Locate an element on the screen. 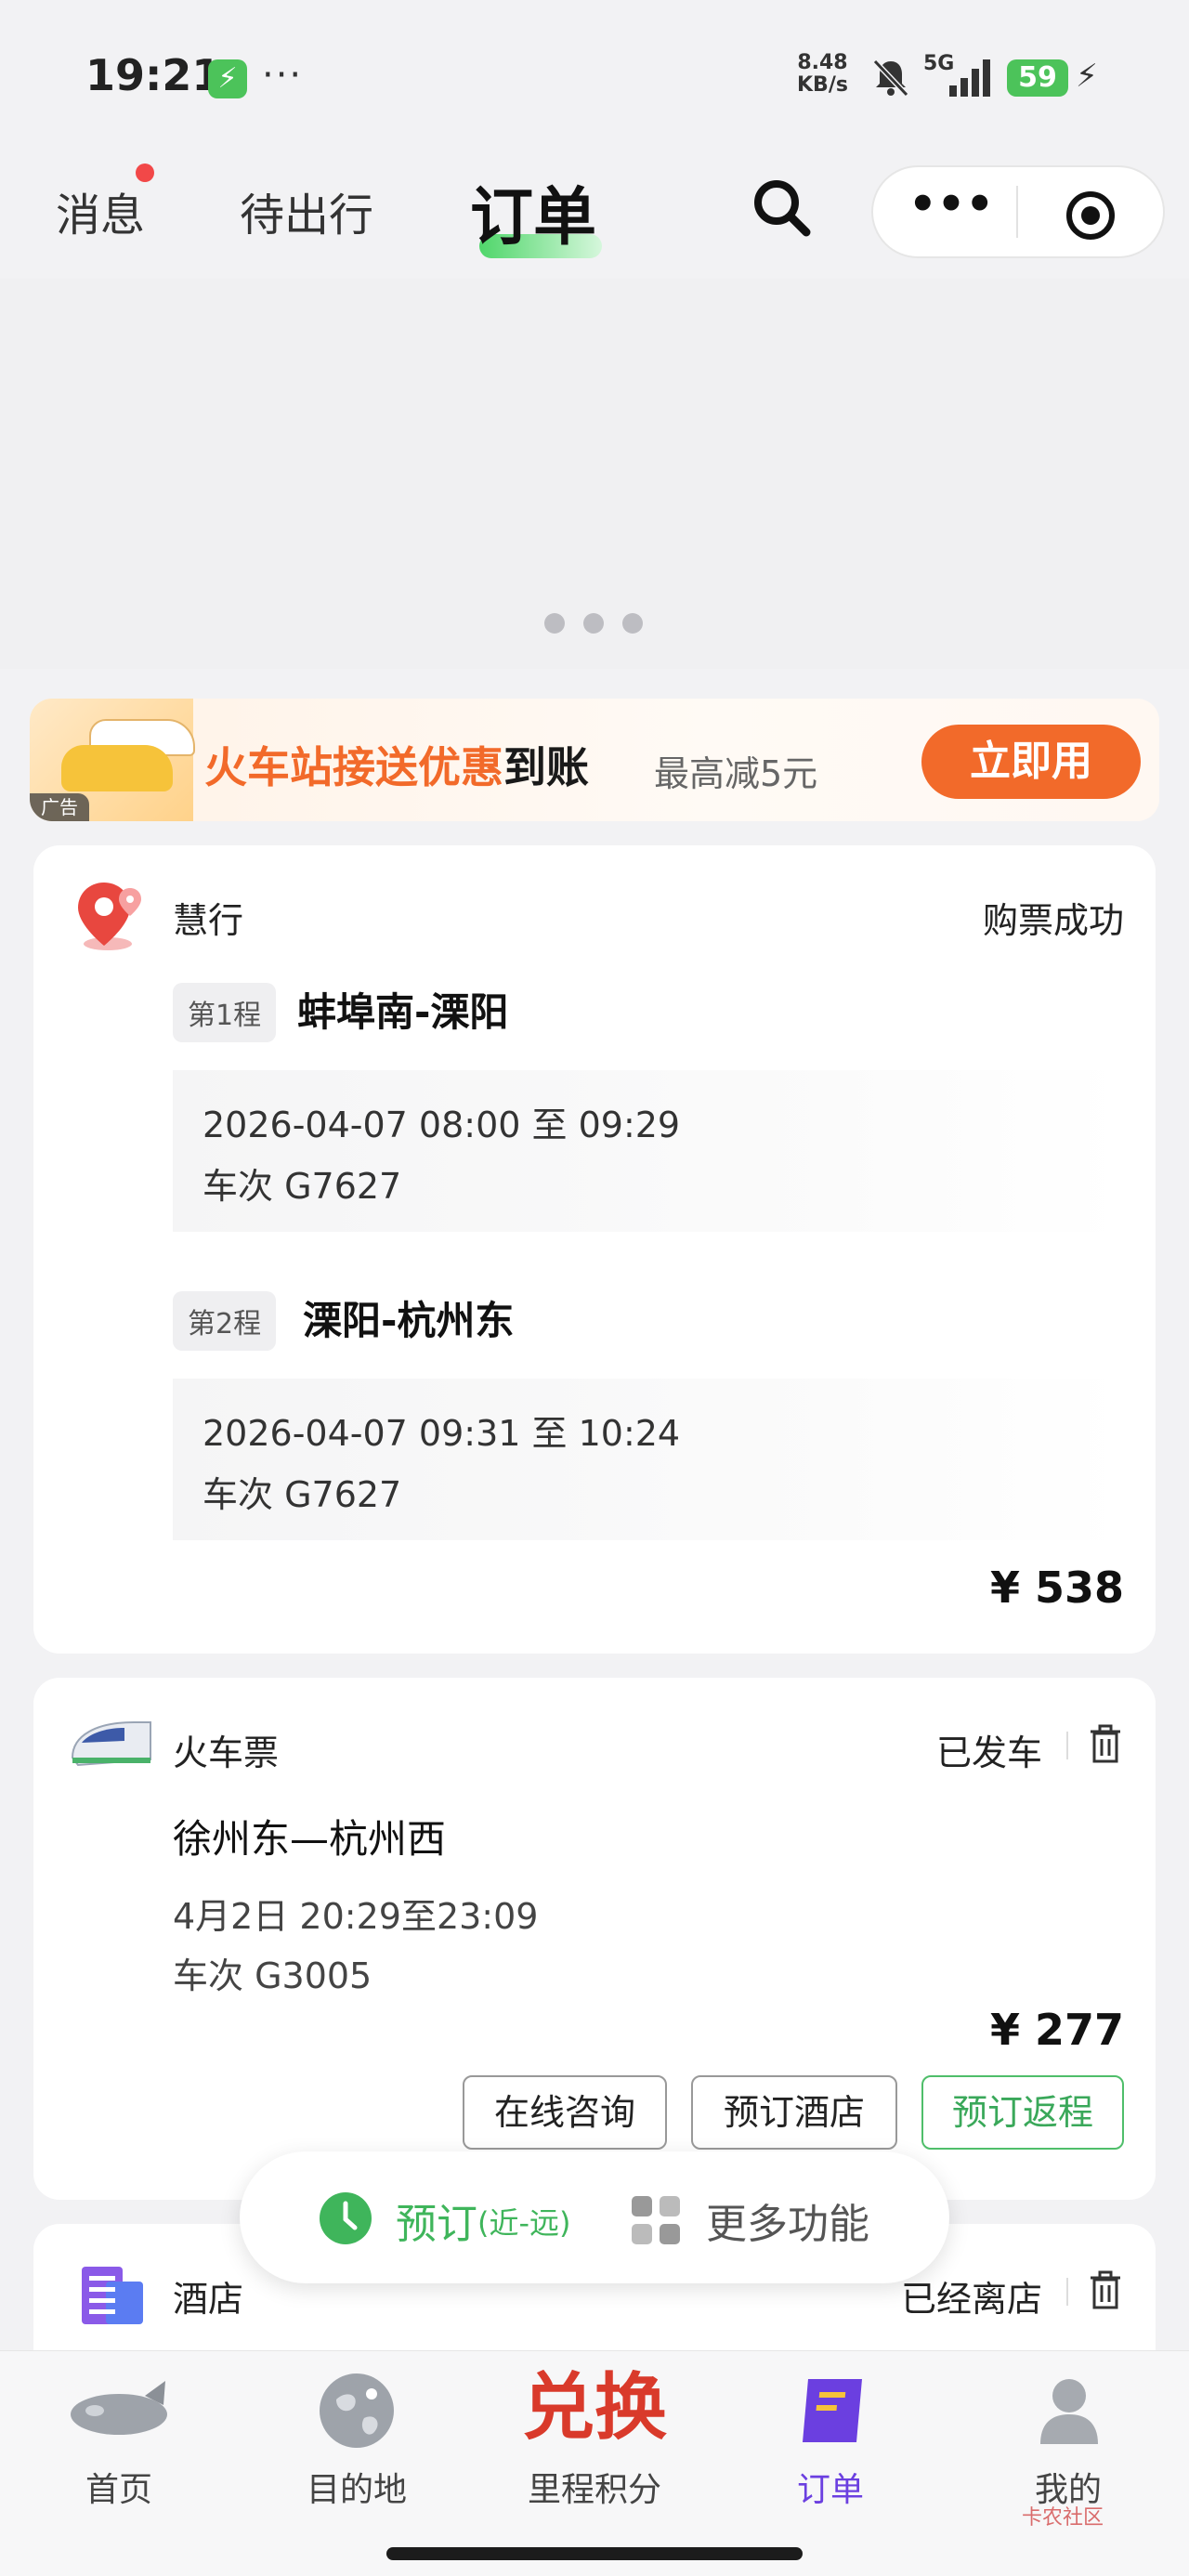 This screenshot has width=1189, height=2576. book-button: 预订 is located at coordinates (436, 2220).